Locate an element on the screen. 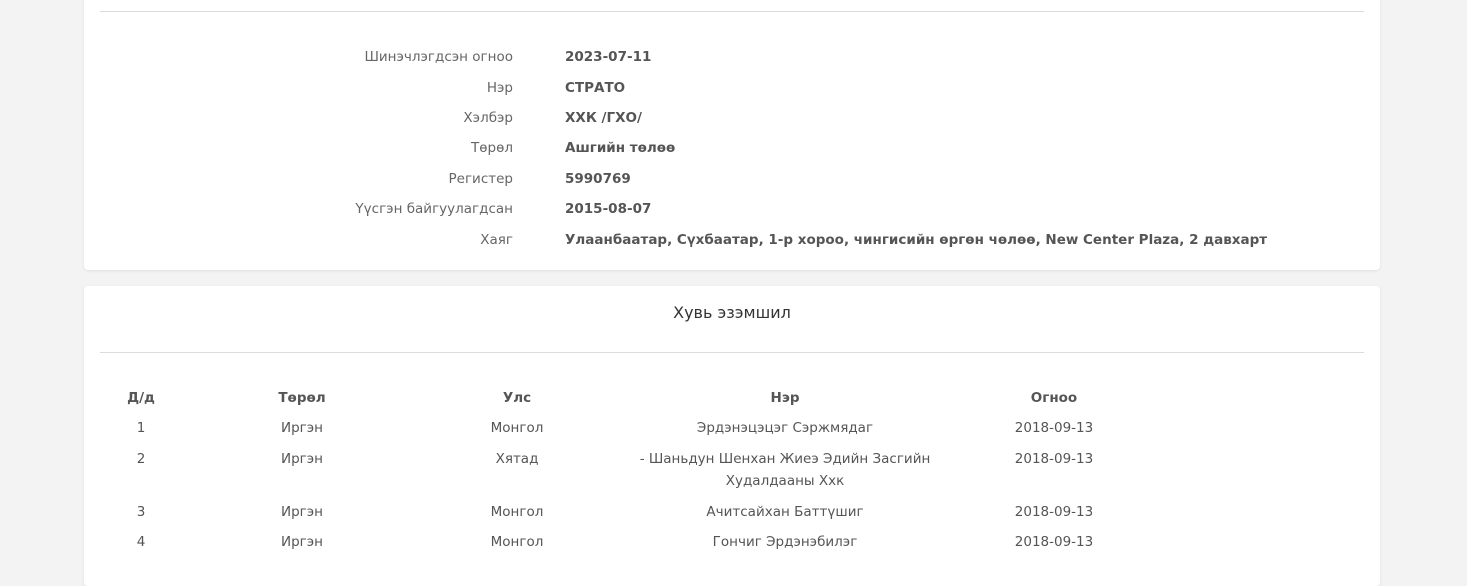  info-value: 2015-08-07 is located at coordinates (608, 209).